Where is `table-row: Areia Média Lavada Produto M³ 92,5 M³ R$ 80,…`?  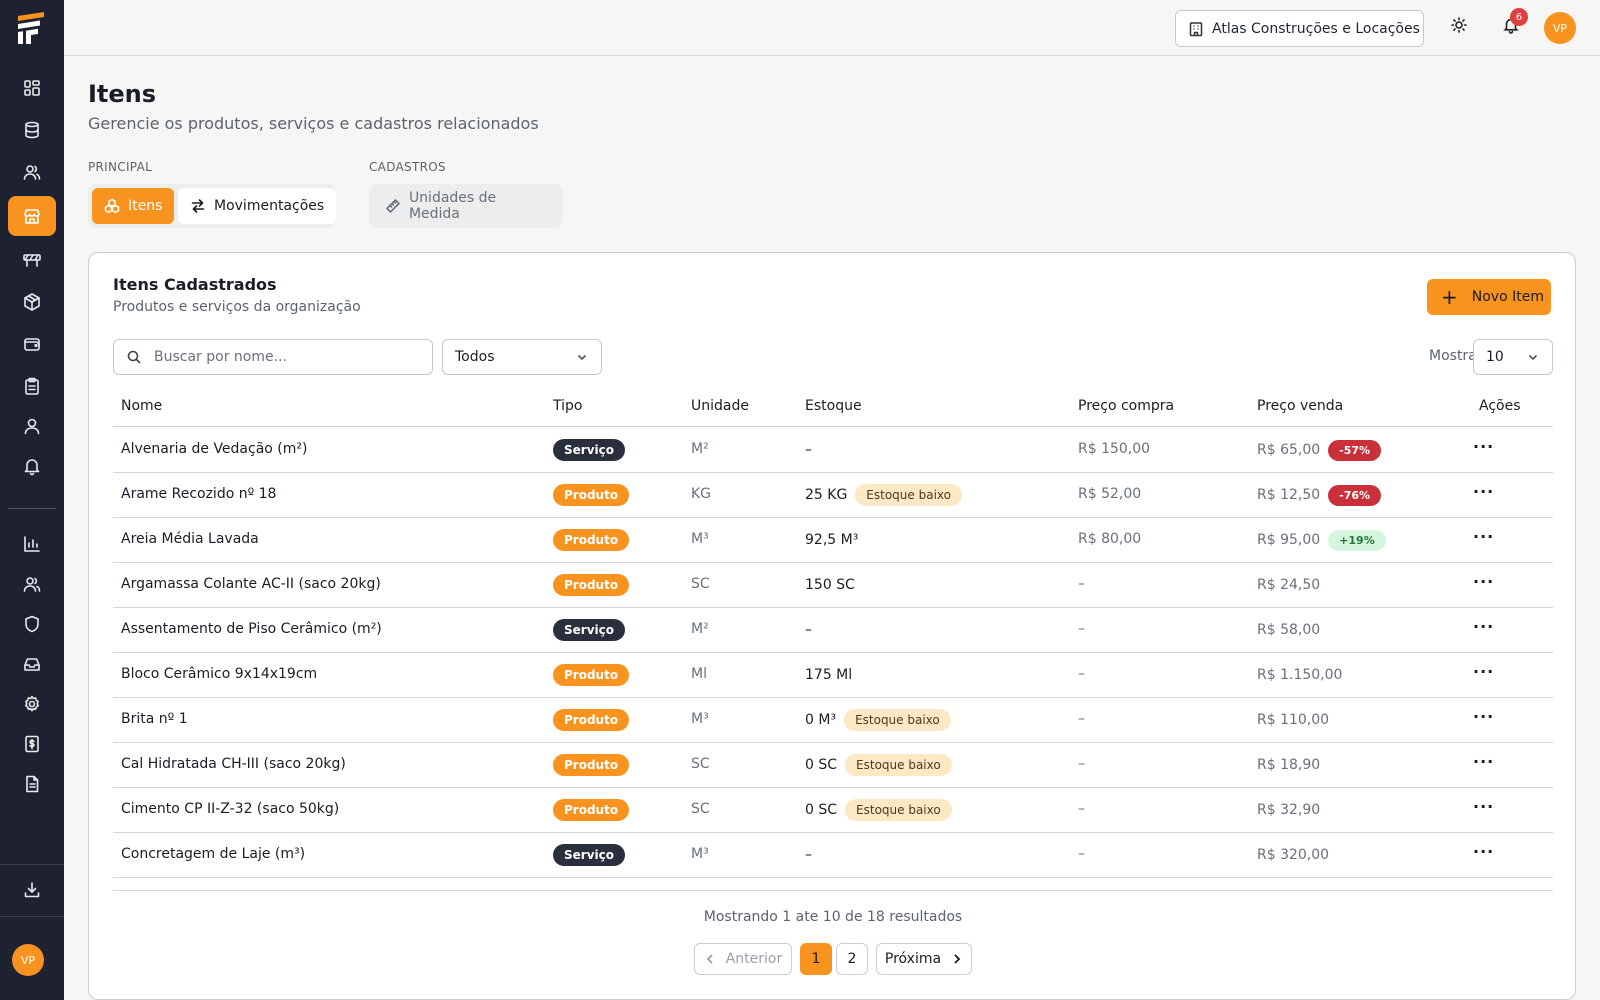
table-row: Areia Média Lavada Produto M³ 92,5 M³ R$ 80,… is located at coordinates (833, 540).